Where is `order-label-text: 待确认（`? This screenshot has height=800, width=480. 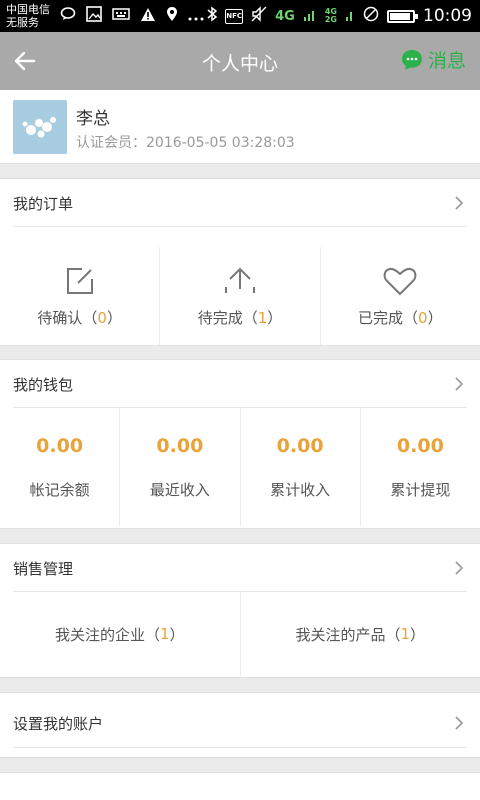
order-label-text: 待确认（ is located at coordinates (67, 317).